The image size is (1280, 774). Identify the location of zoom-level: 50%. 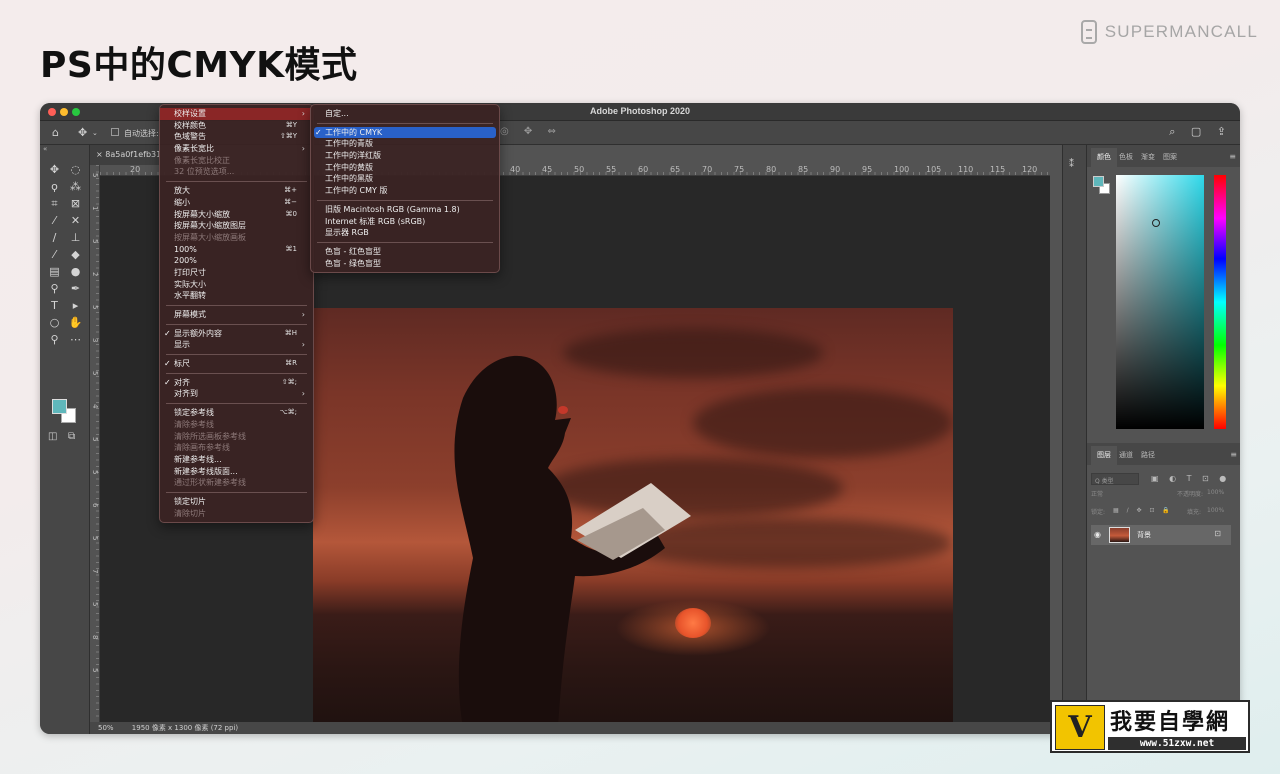
(106, 728).